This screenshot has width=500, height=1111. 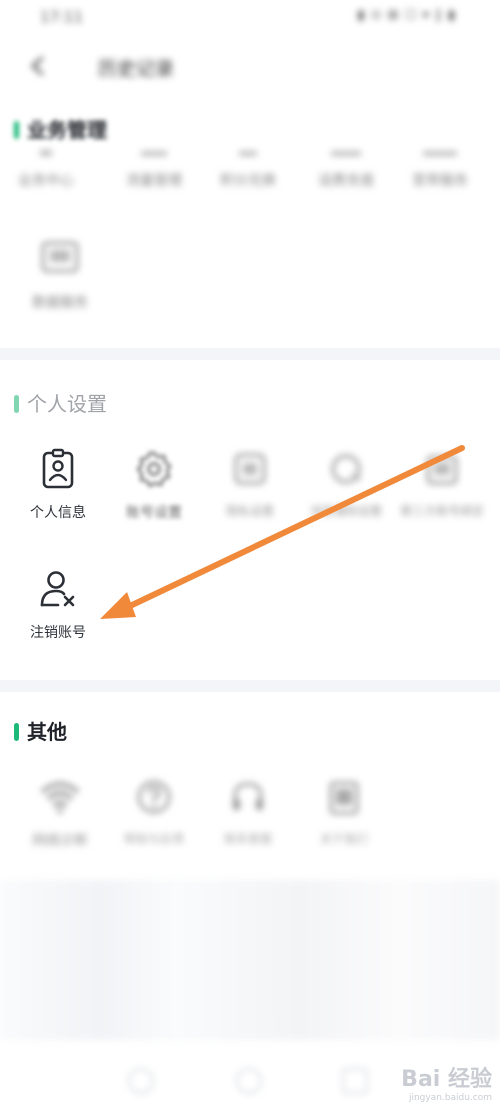 What do you see at coordinates (450, 1098) in the screenshot?
I see `watermark-url: jingyan.baidu.com` at bounding box center [450, 1098].